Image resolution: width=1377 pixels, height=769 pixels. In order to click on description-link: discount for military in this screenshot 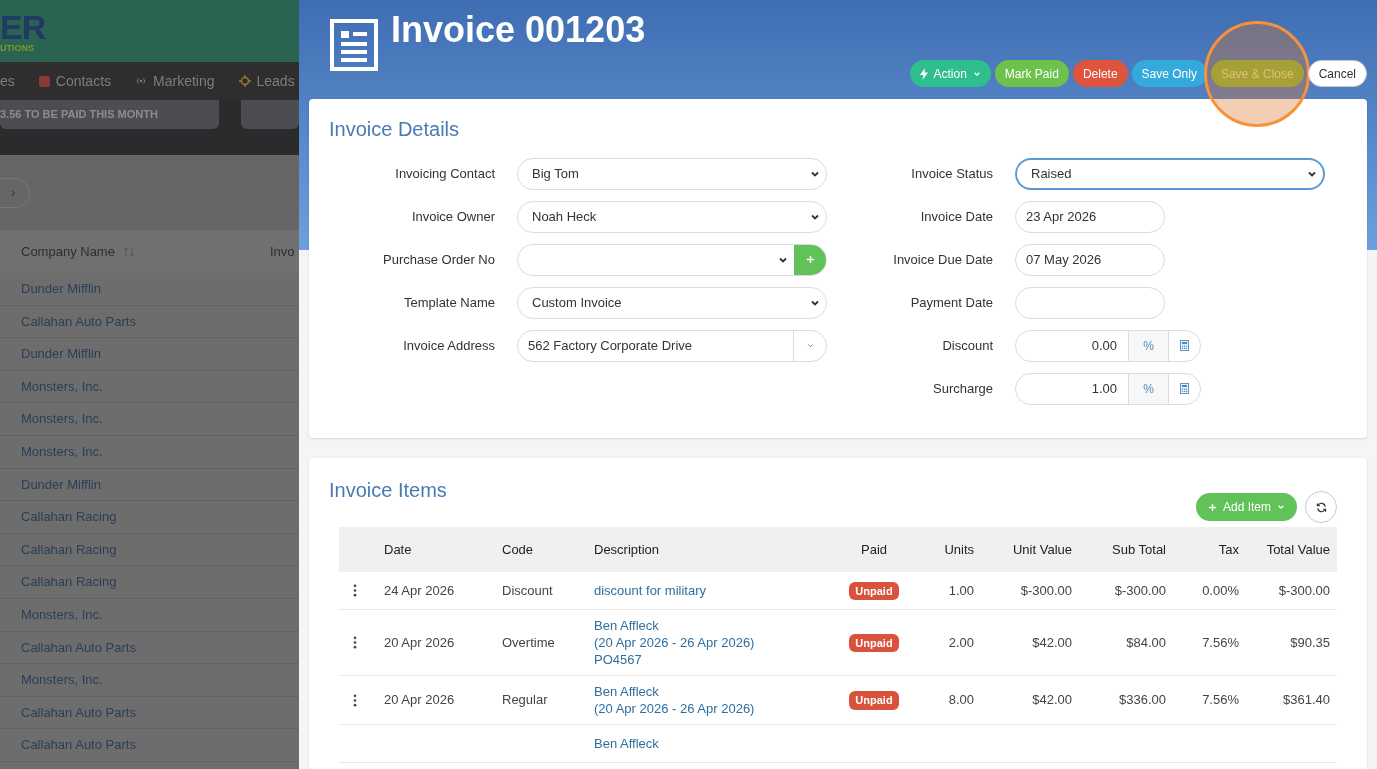, I will do `click(714, 590)`.